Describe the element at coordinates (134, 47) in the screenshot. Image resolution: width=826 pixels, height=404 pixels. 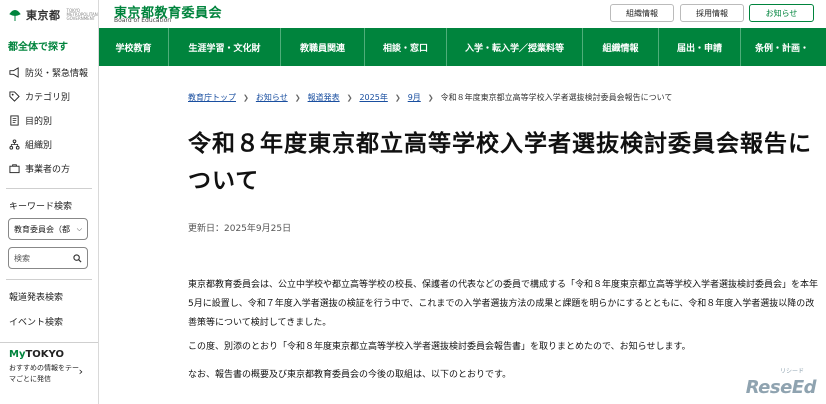
I see `nav-item-school-education: 学校教育` at that location.